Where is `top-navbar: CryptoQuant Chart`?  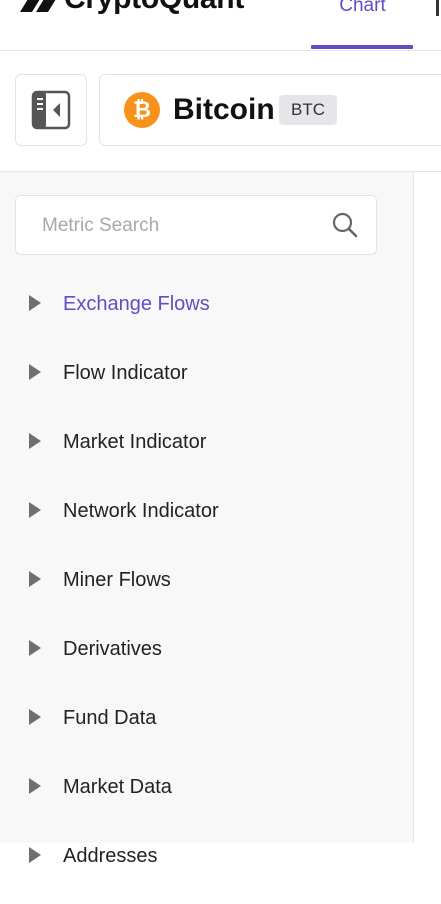
top-navbar: CryptoQuant Chart is located at coordinates (220, 25).